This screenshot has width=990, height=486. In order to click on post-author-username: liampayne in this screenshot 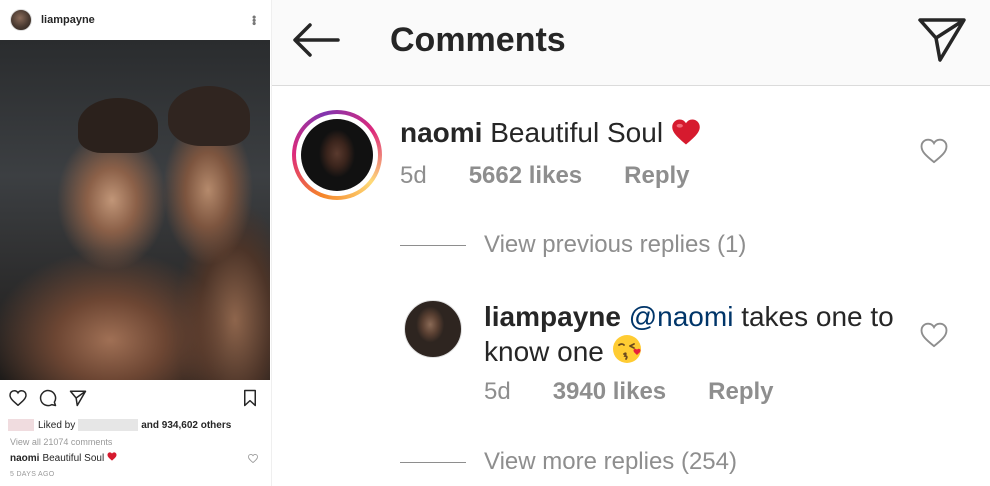, I will do `click(68, 20)`.